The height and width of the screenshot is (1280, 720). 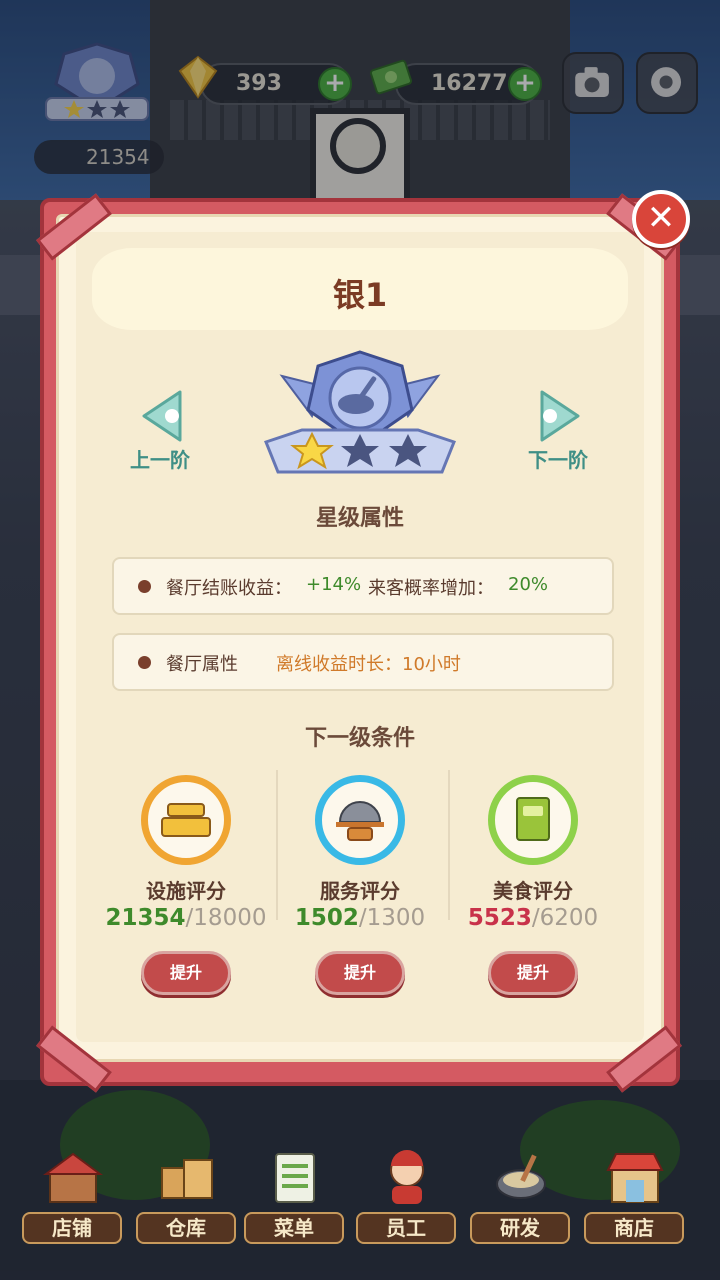 I want to click on nav-shop: 店铺, so click(x=72, y=1195).